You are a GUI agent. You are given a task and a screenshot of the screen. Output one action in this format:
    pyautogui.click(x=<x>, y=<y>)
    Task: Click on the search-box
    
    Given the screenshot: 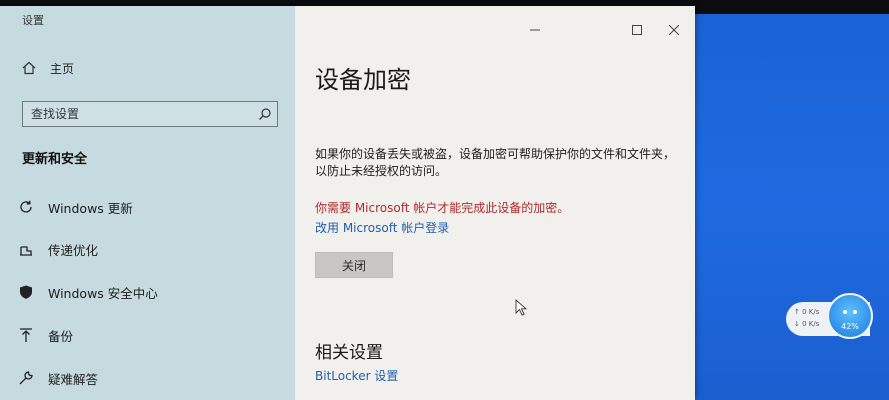 What is the action you would take?
    pyautogui.click(x=150, y=114)
    